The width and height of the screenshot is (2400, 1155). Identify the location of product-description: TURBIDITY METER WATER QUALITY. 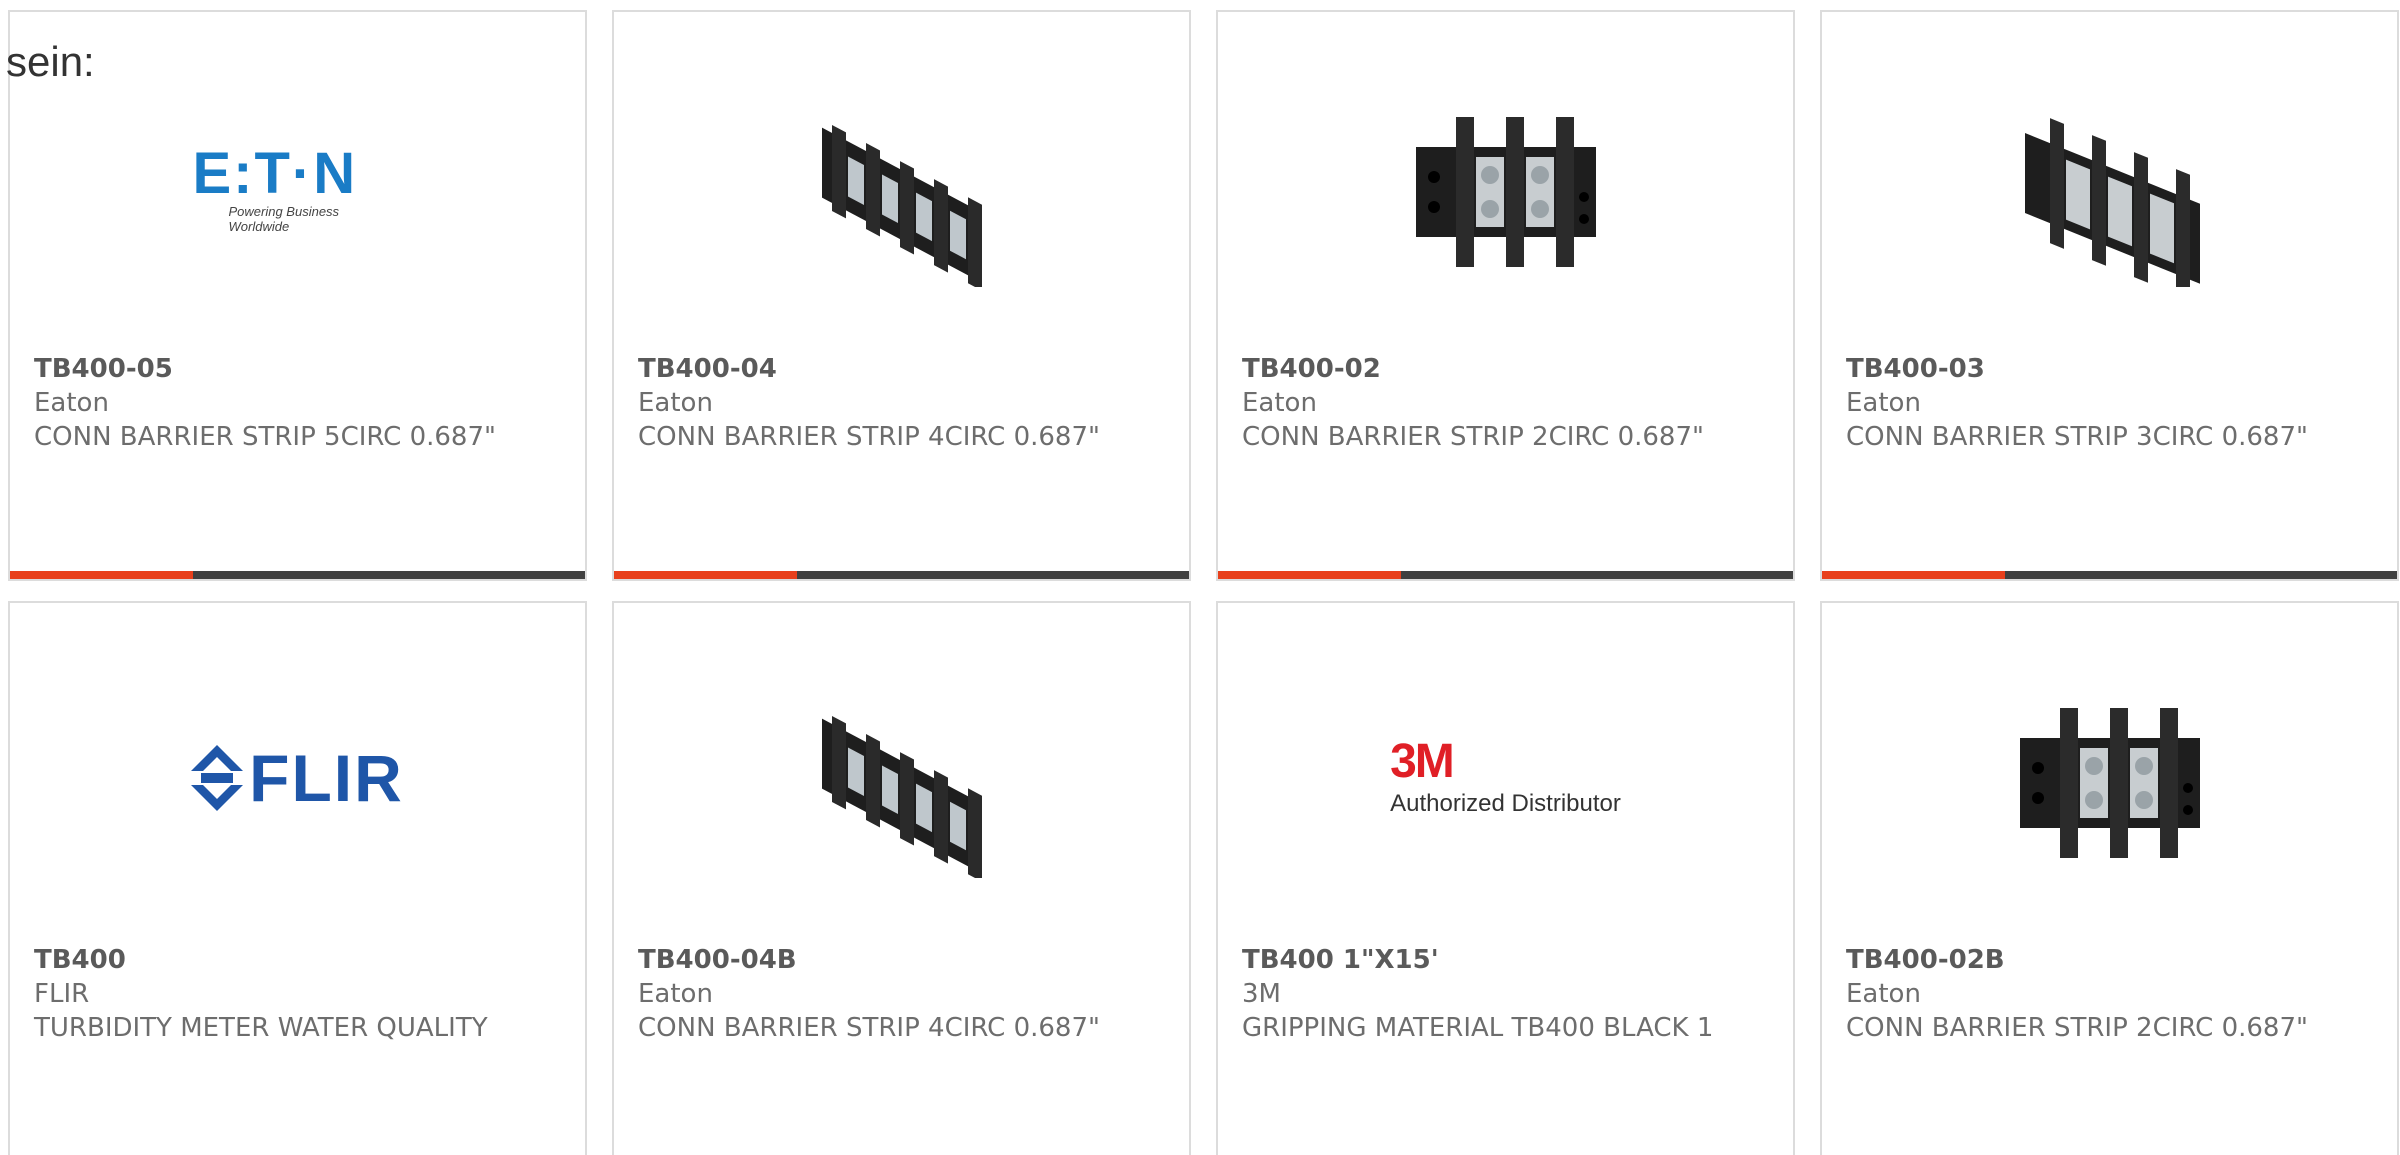
(261, 1028).